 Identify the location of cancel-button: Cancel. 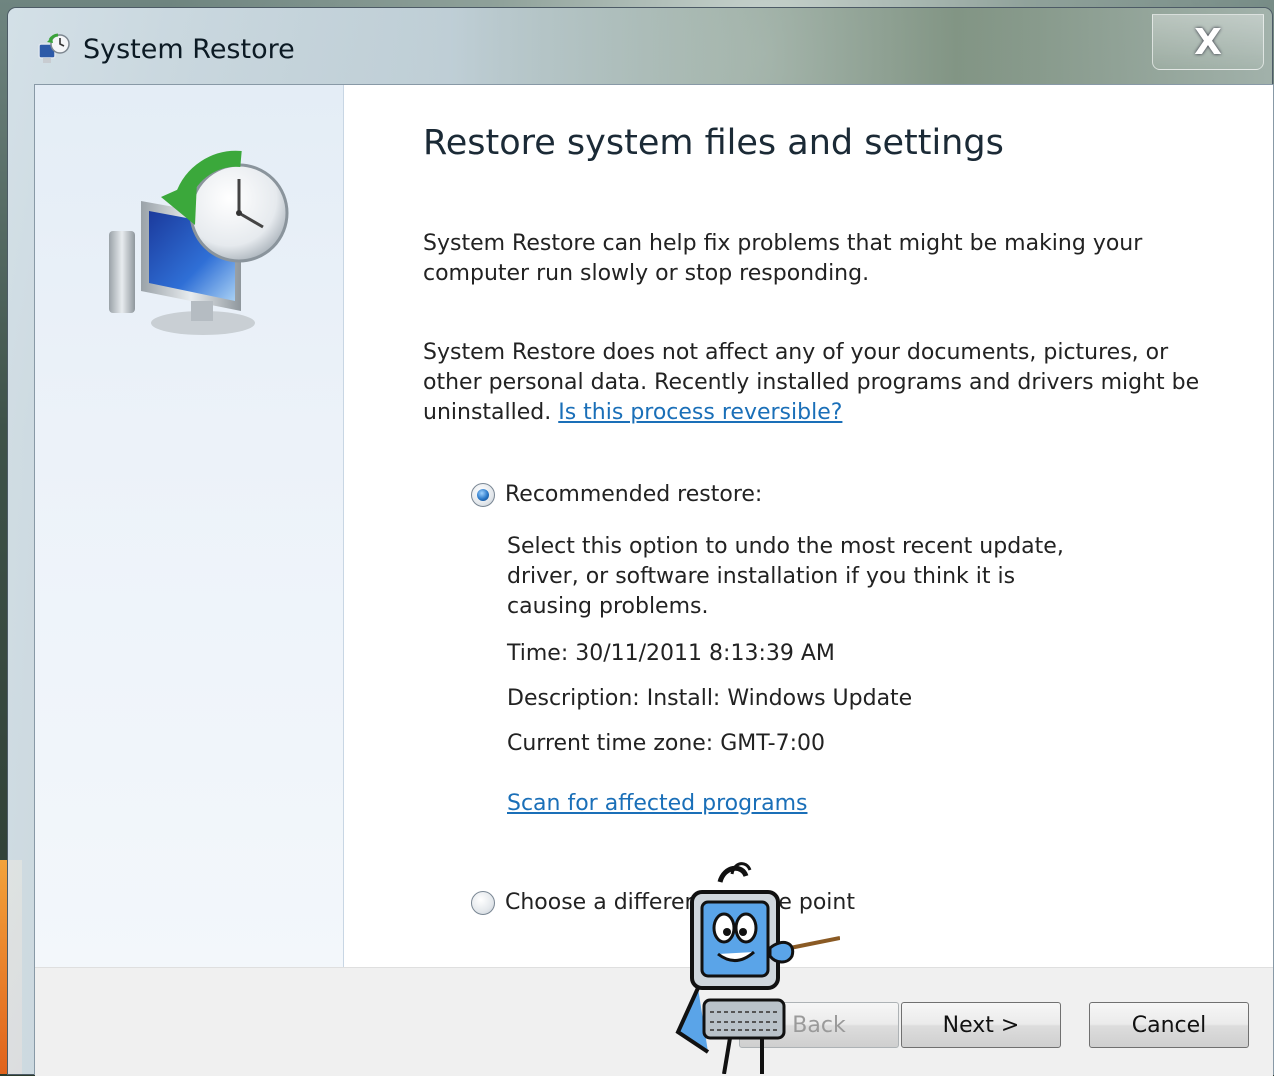
(1169, 1025).